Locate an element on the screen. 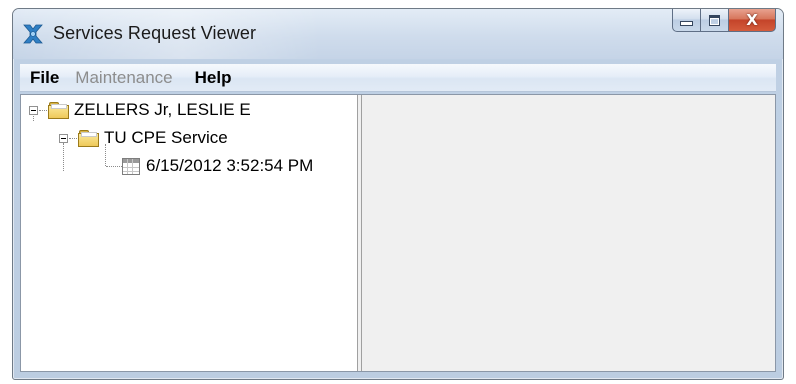 This screenshot has width=796, height=384. minimize-icon is located at coordinates (686, 23).